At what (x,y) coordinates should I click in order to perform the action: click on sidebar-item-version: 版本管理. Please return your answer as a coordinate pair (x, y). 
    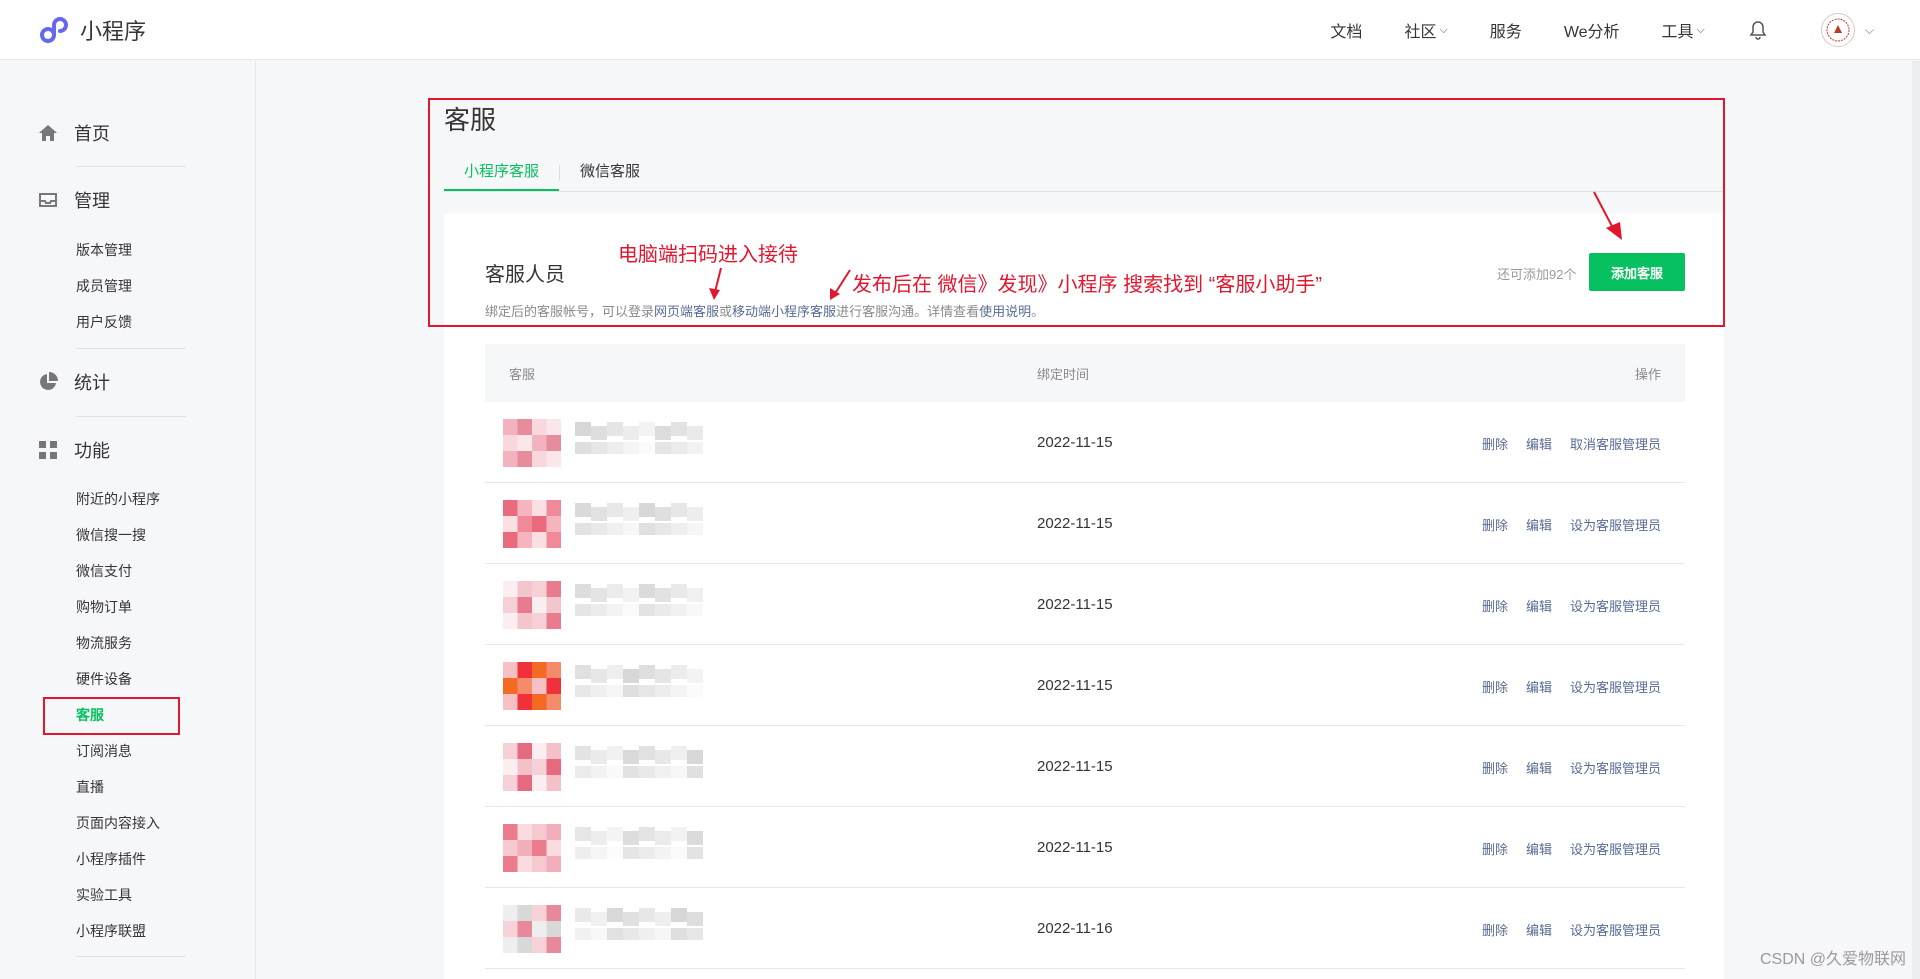
    Looking at the image, I should click on (104, 250).